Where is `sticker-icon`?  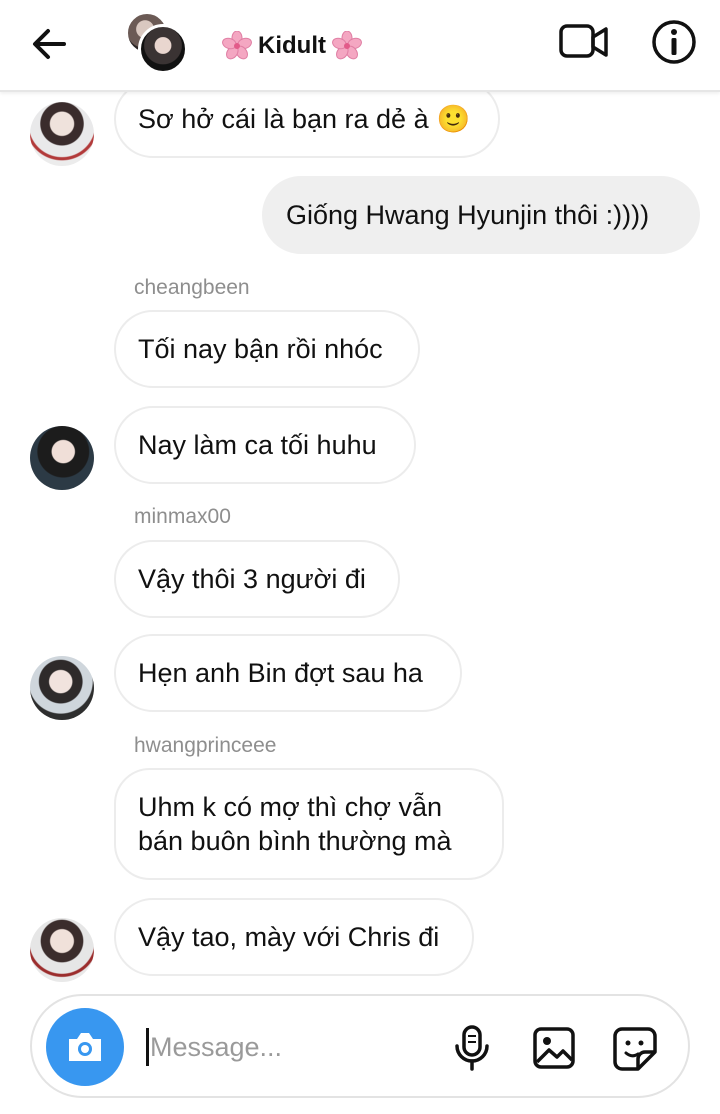 sticker-icon is located at coordinates (635, 1049).